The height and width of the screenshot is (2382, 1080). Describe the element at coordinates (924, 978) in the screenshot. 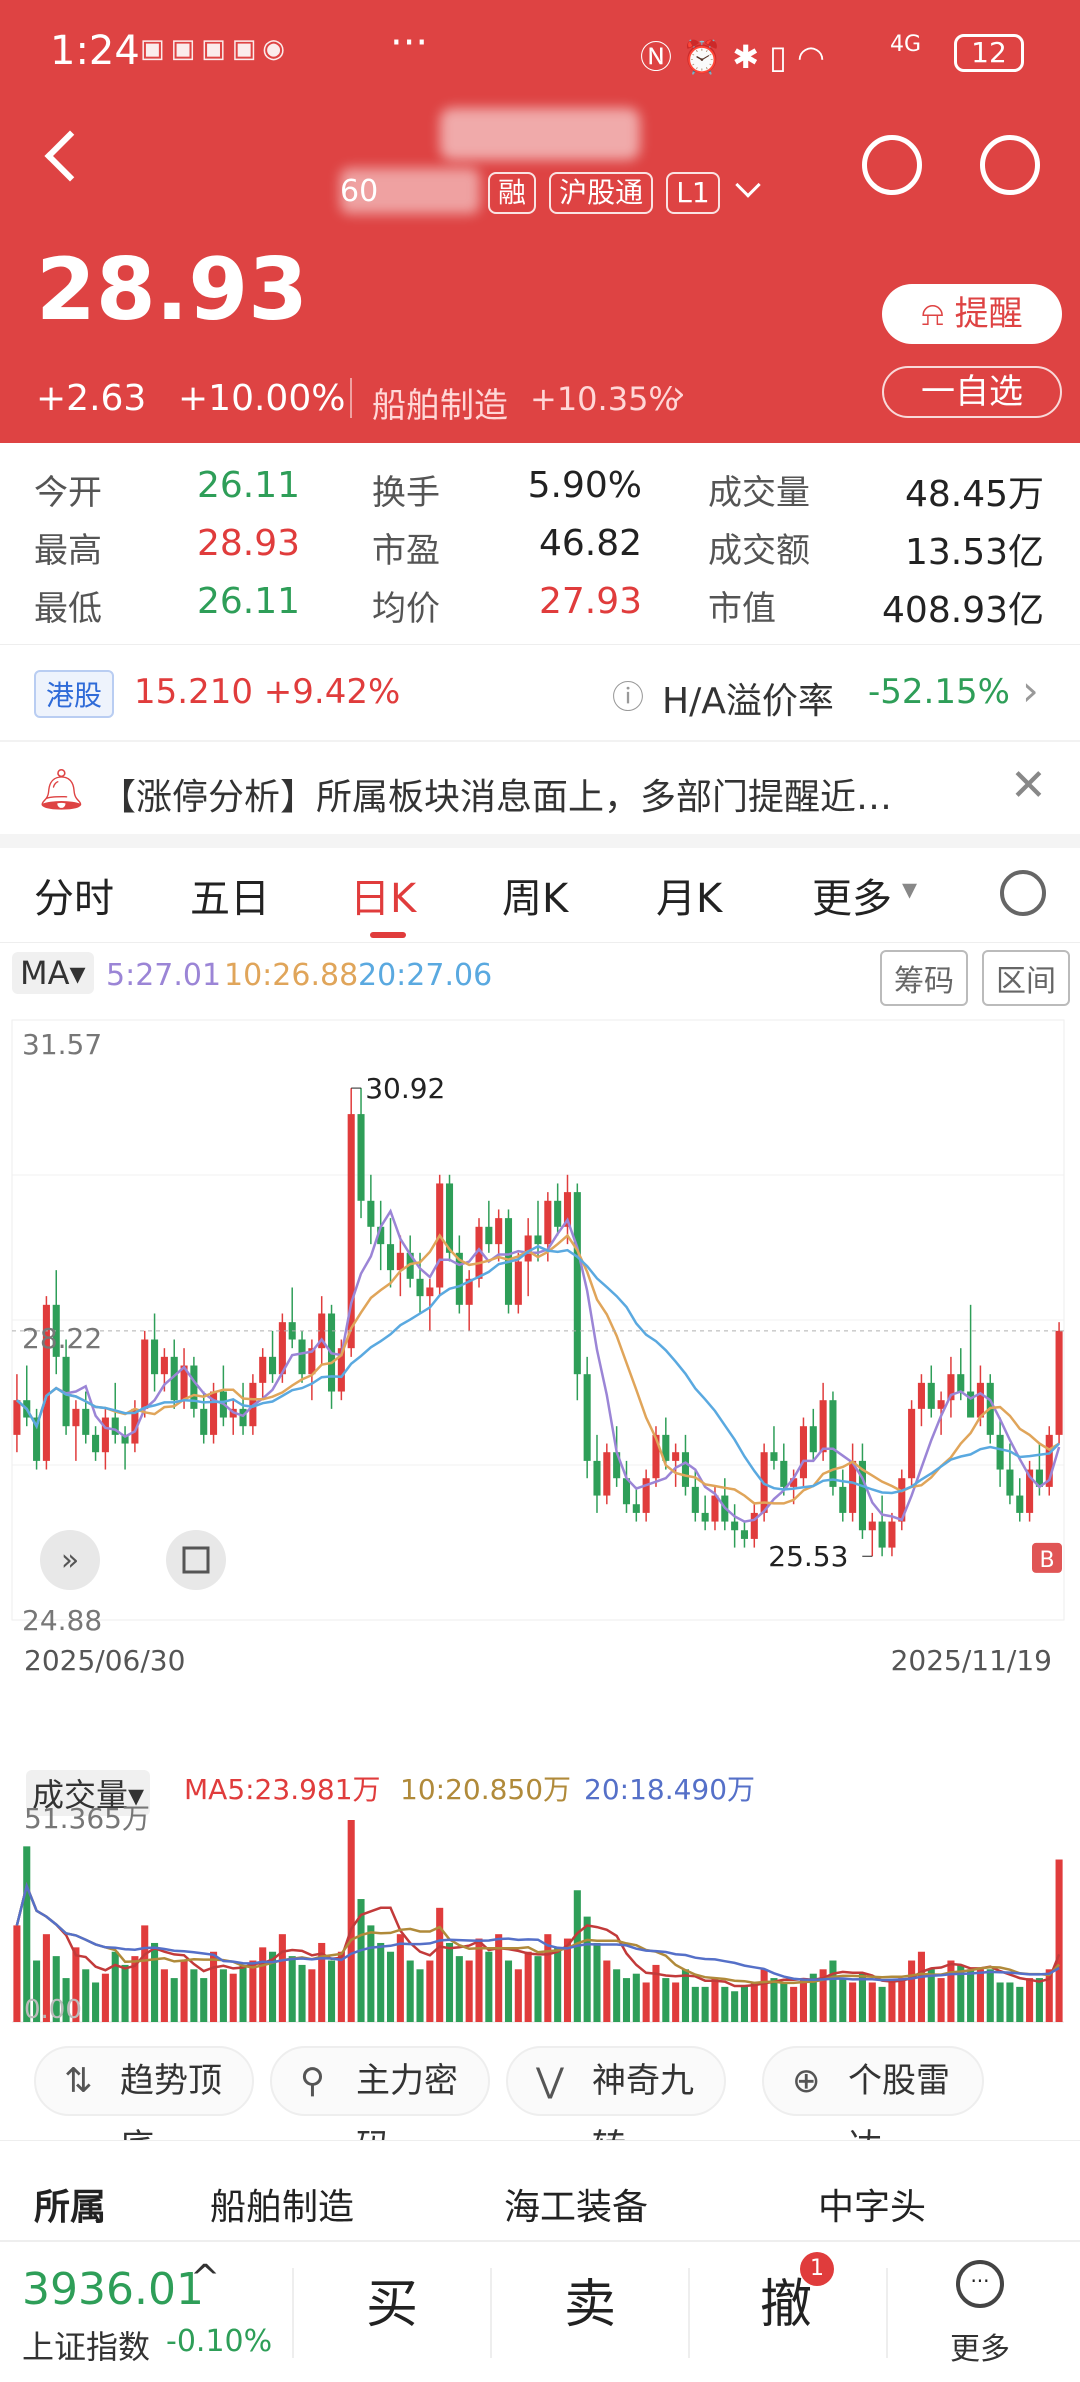

I see `chips-button: 筹码` at that location.